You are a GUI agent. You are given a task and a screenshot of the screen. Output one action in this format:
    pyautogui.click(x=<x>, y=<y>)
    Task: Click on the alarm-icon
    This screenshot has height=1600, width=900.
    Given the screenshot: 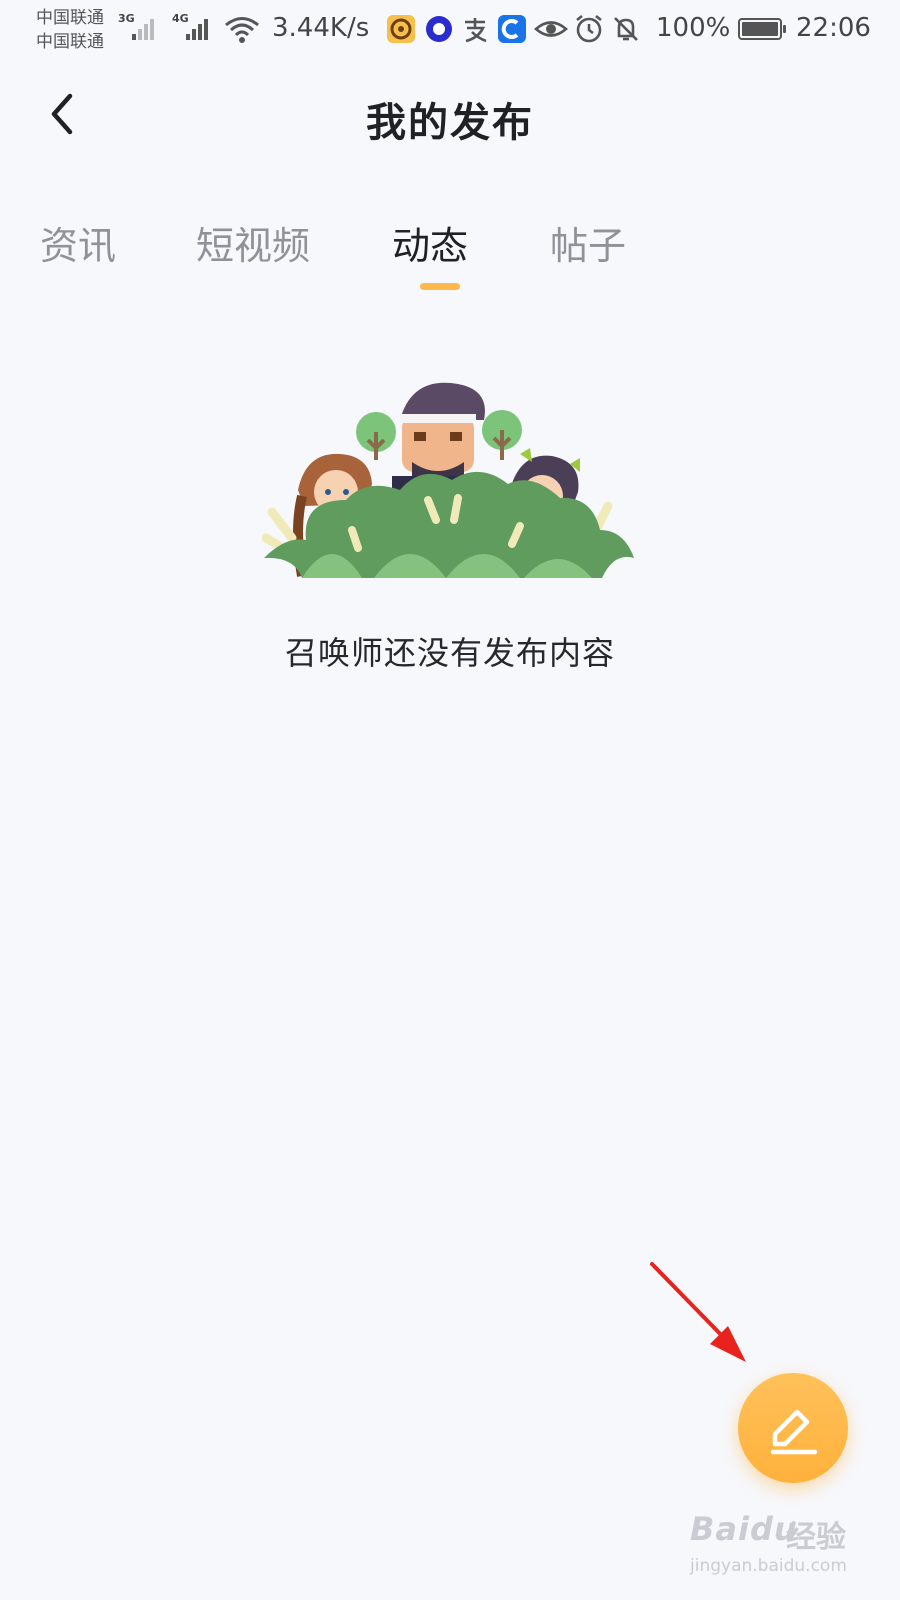 What is the action you would take?
    pyautogui.click(x=589, y=28)
    